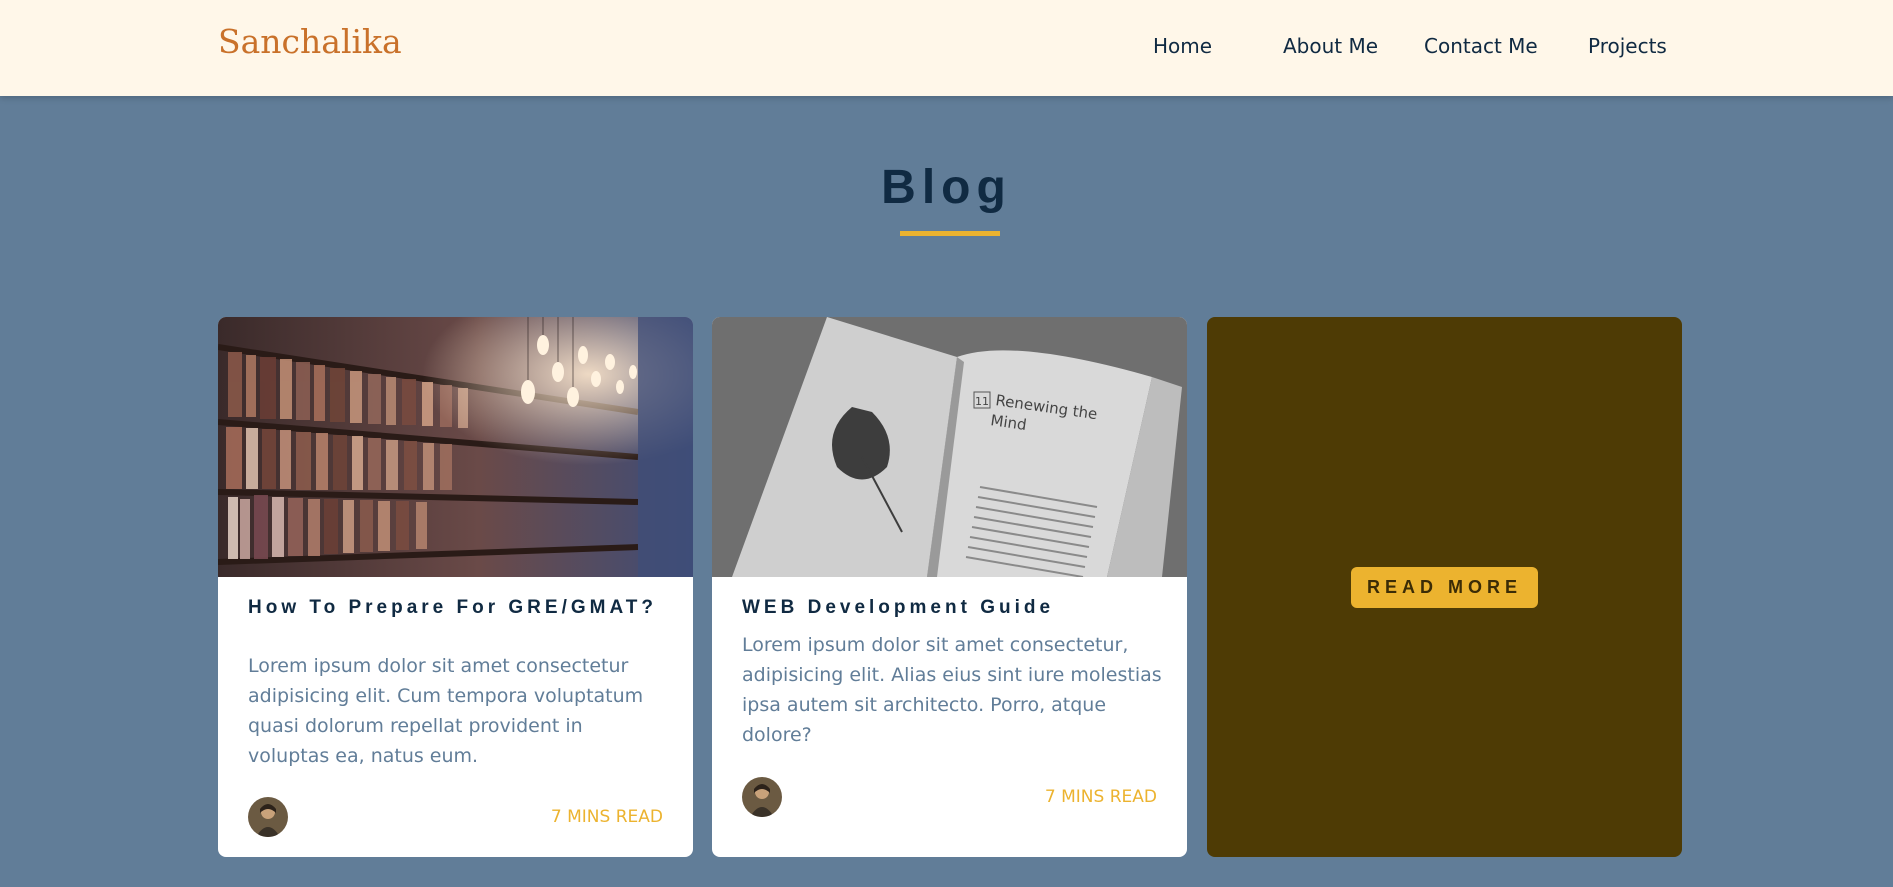 Image resolution: width=1893 pixels, height=887 pixels. What do you see at coordinates (949, 447) in the screenshot?
I see `open-book-leaf-image: 11 Renewing the Mind` at bounding box center [949, 447].